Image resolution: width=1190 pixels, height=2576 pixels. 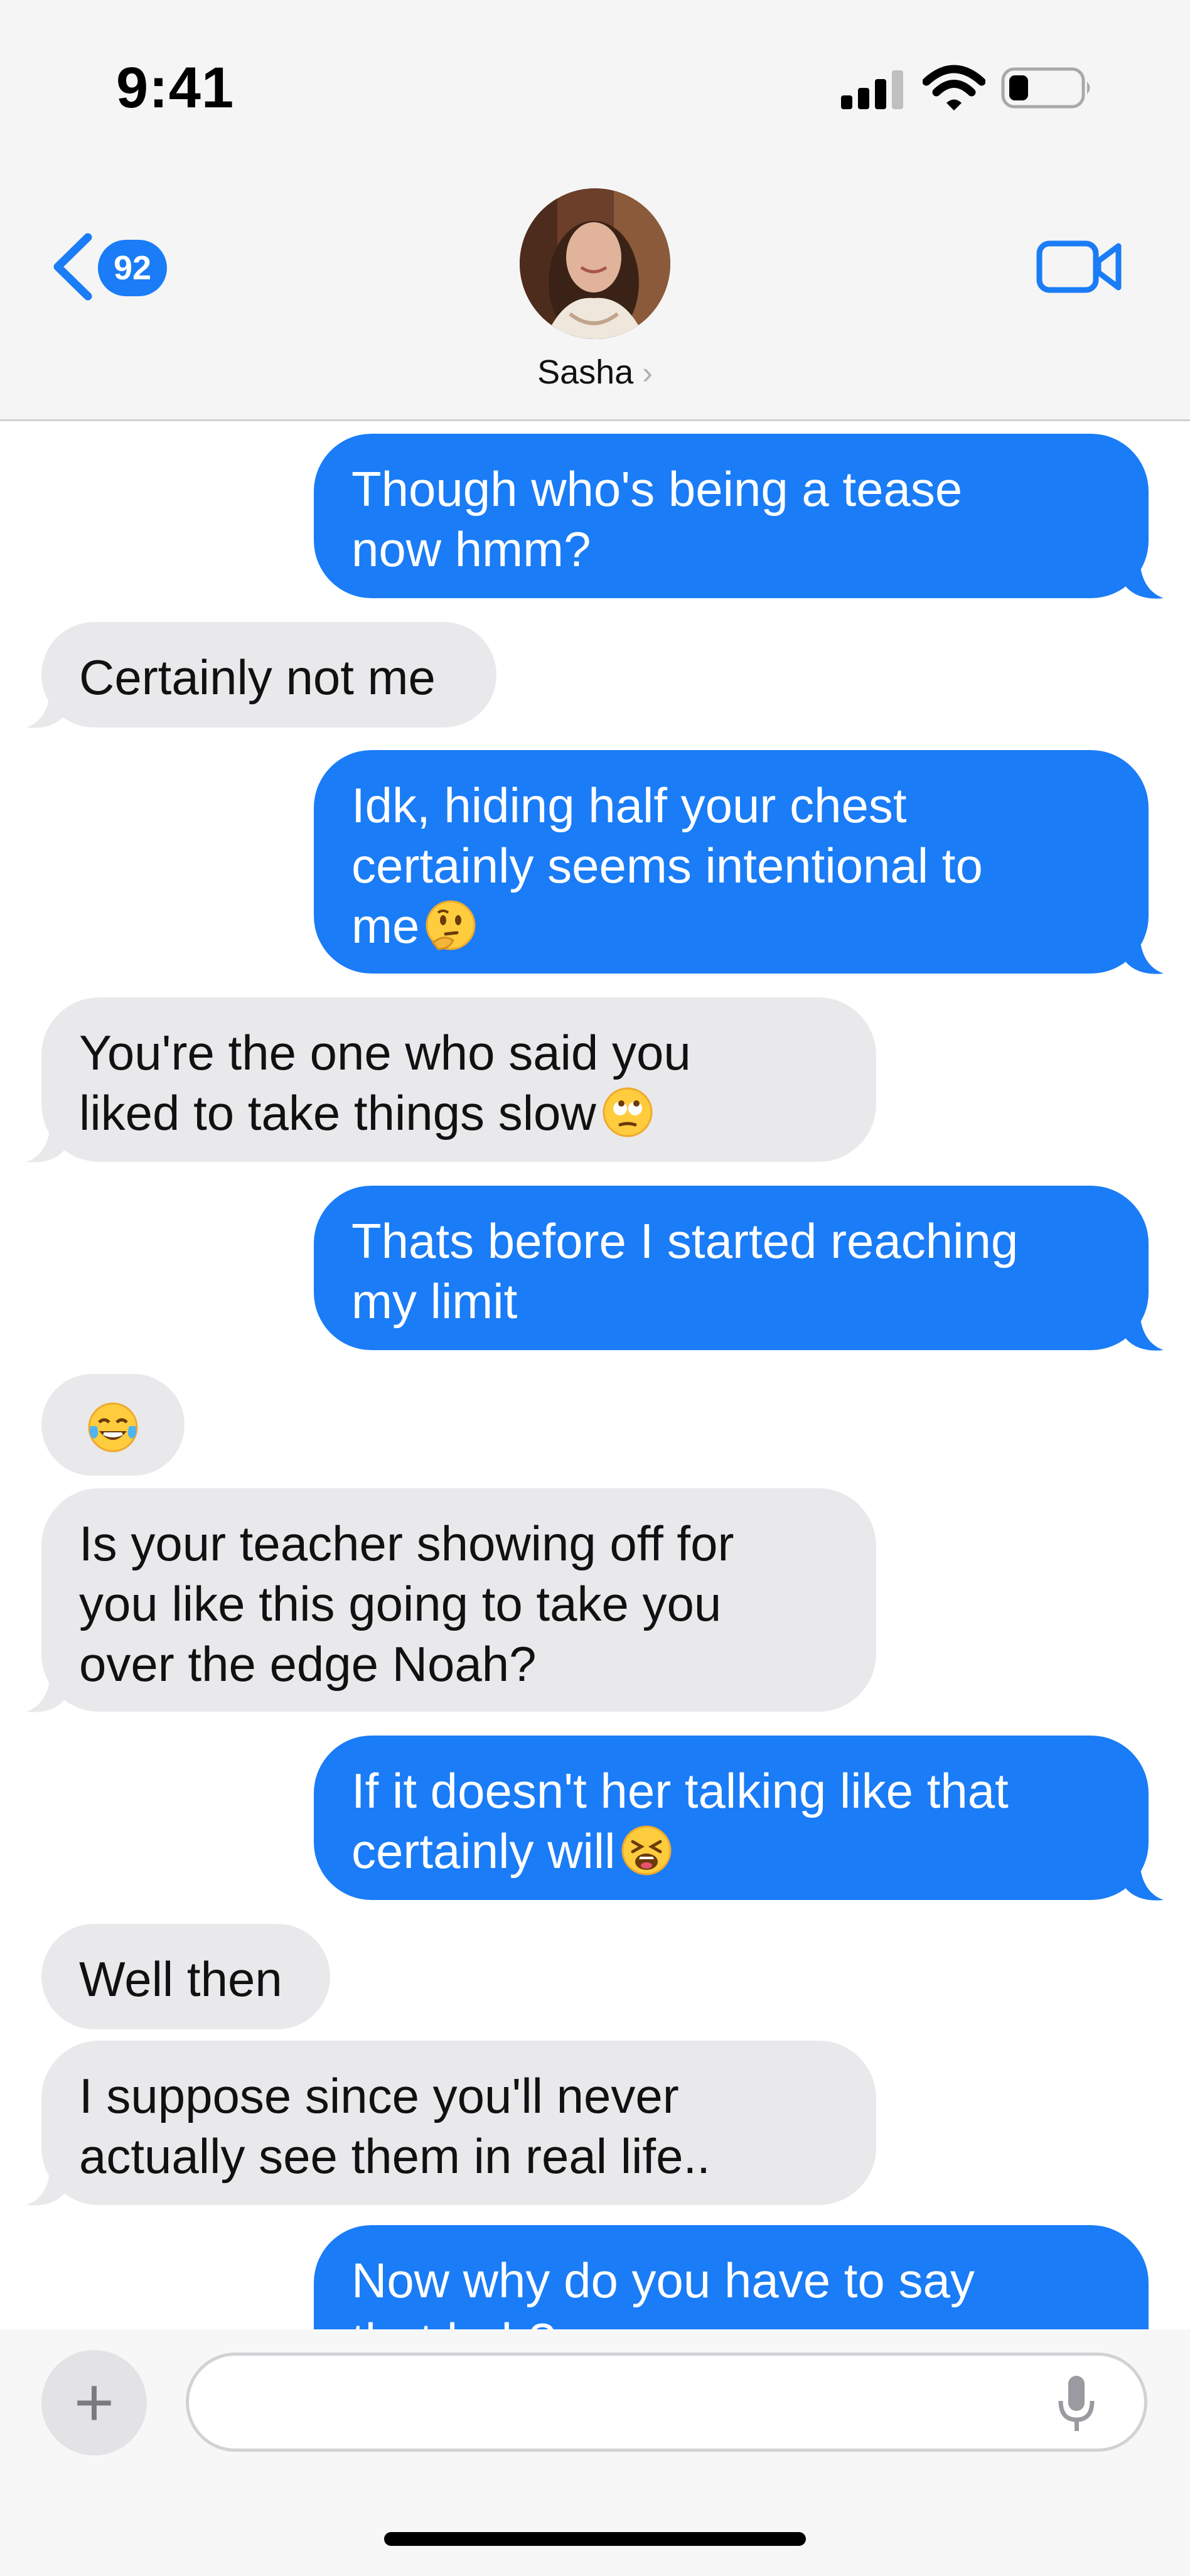 What do you see at coordinates (595, 81) in the screenshot?
I see `status-bar: 9:41` at bounding box center [595, 81].